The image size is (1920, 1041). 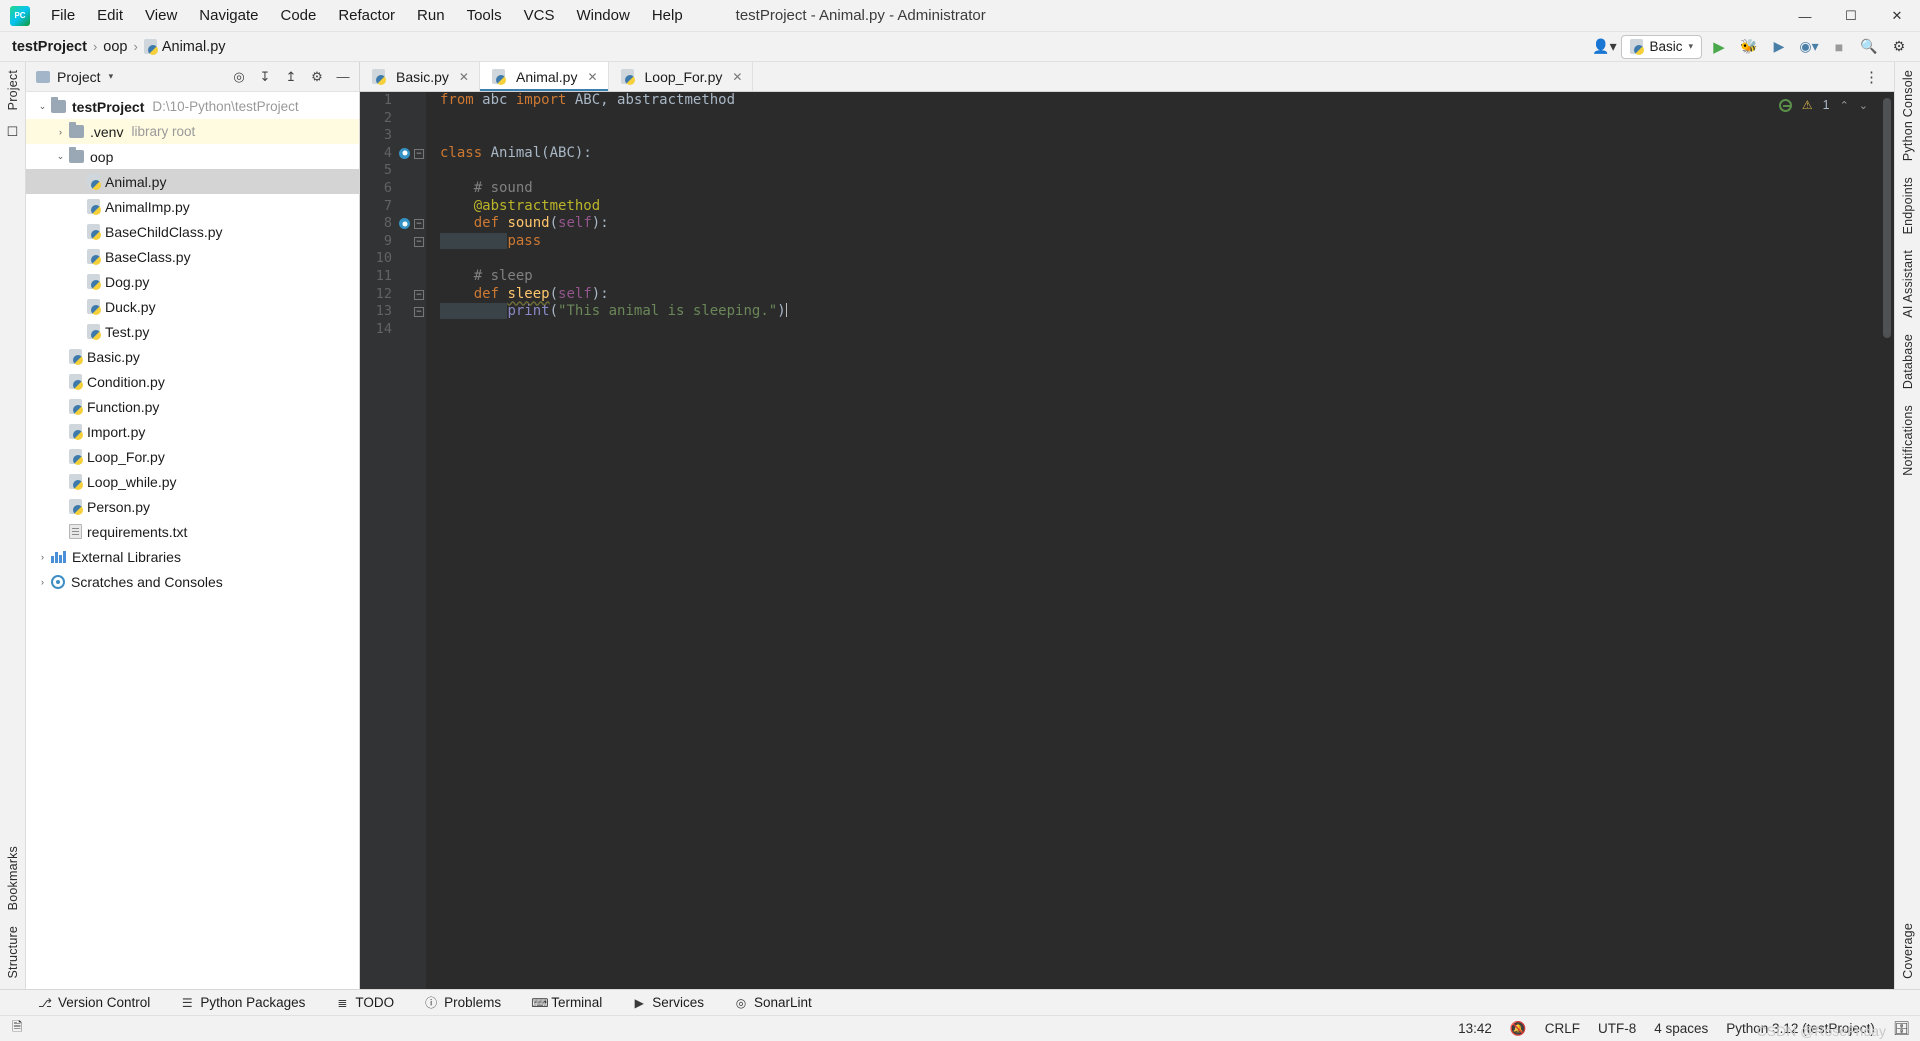 I want to click on menu-file: File, so click(x=63, y=15).